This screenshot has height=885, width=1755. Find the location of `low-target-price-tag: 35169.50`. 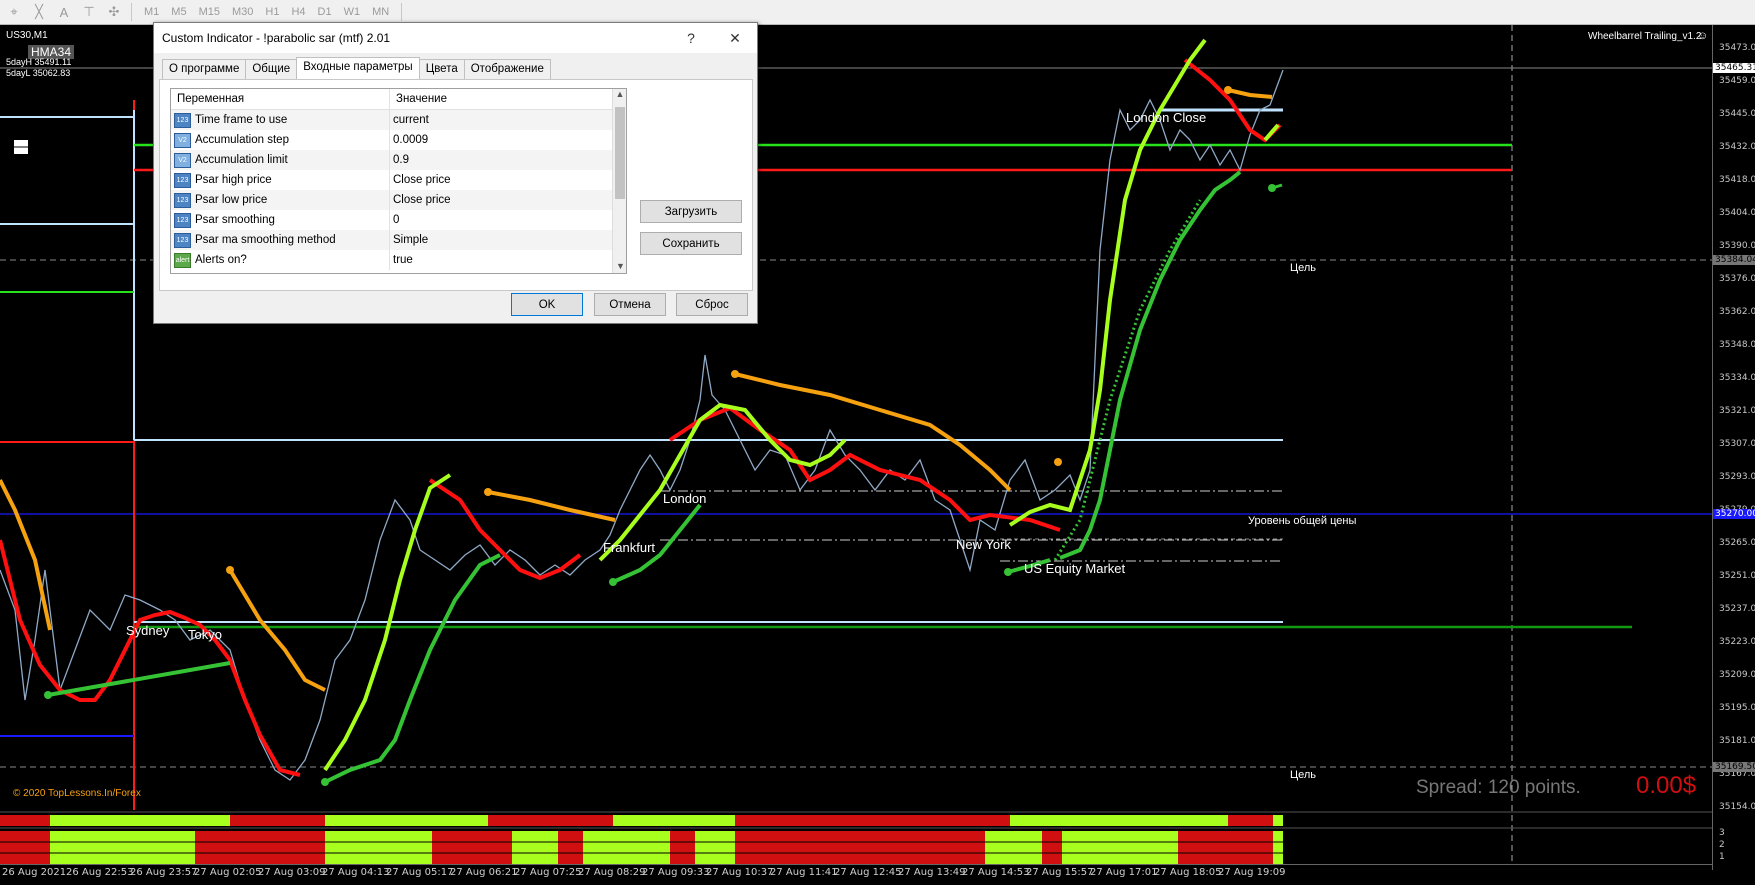

low-target-price-tag: 35169.50 is located at coordinates (1734, 767).